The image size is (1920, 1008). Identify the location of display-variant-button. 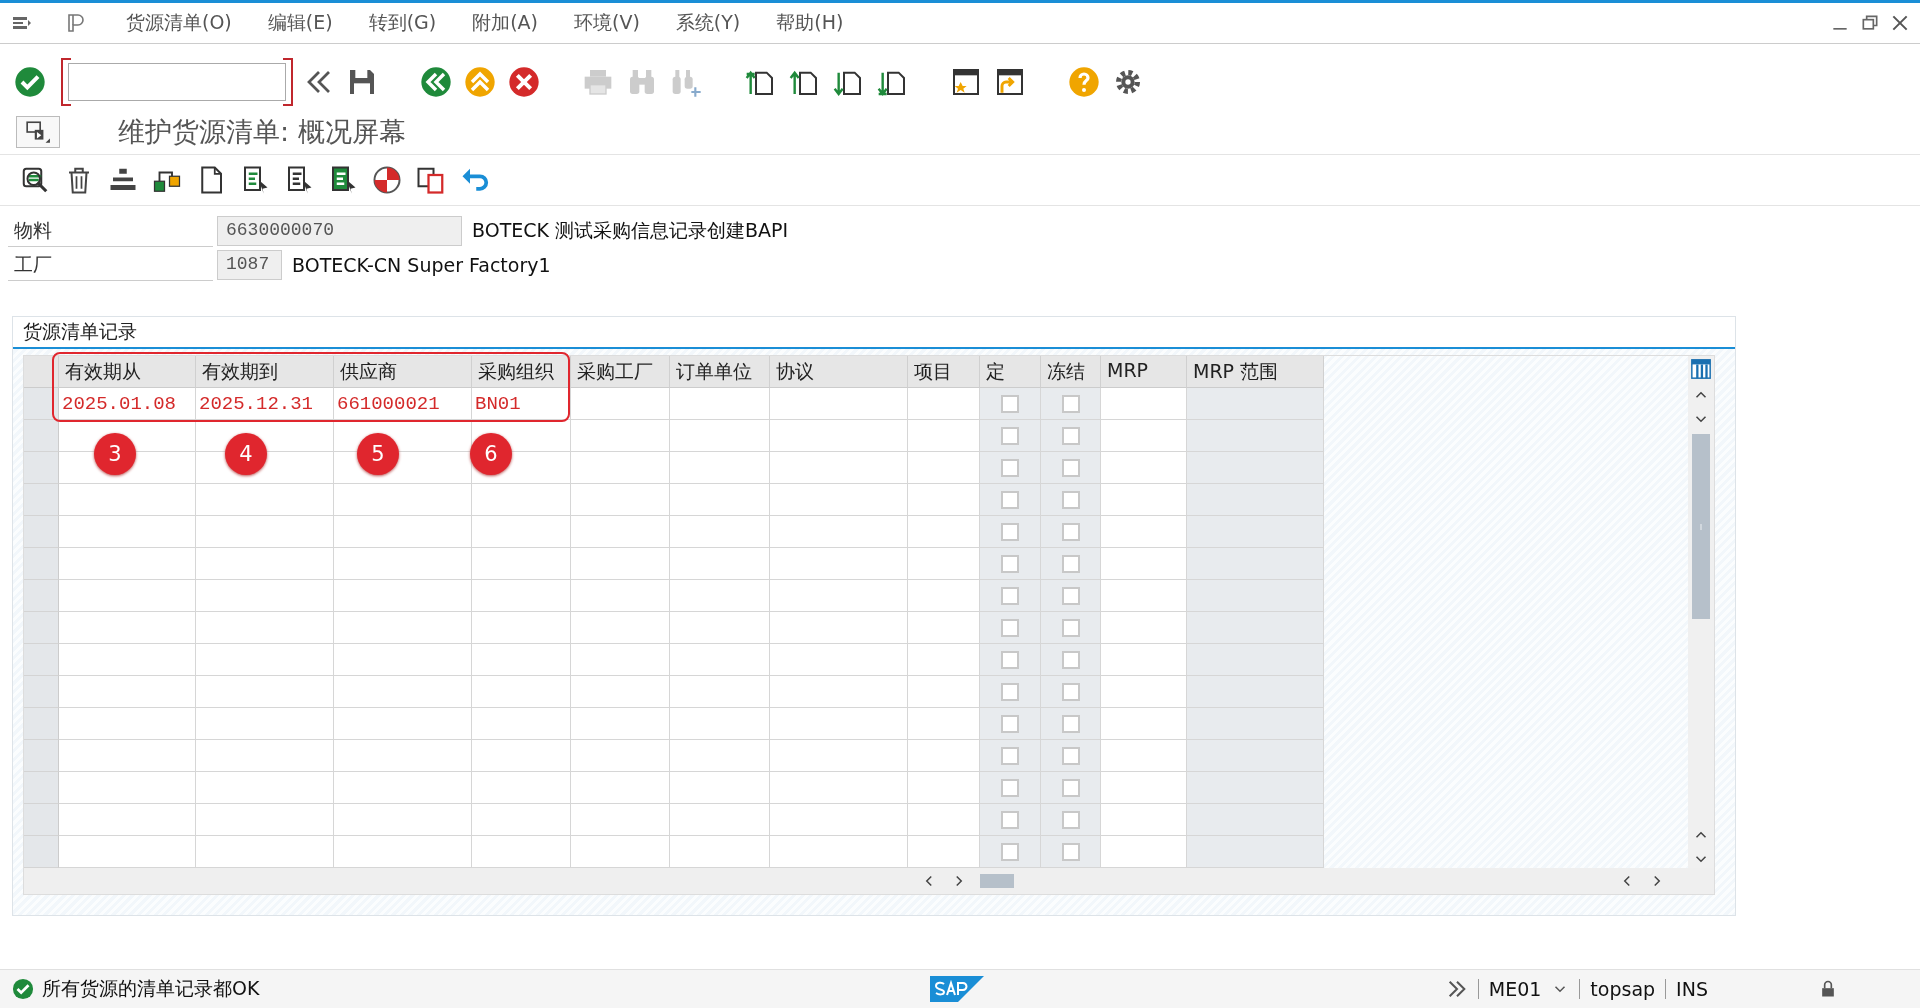
(38, 132).